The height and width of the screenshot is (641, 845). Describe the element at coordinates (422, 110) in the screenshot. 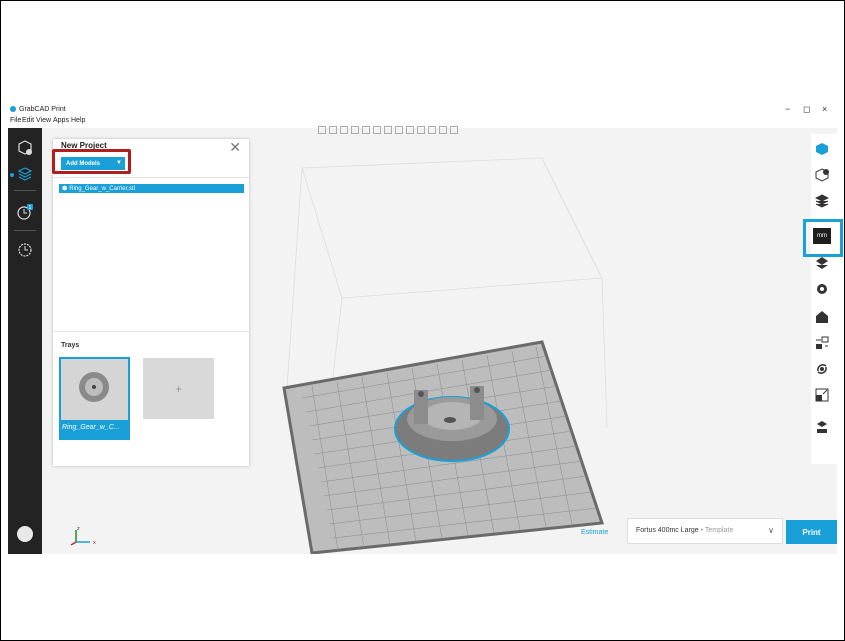

I see `title-bar: GrabCAD Print − ◻ ×` at that location.